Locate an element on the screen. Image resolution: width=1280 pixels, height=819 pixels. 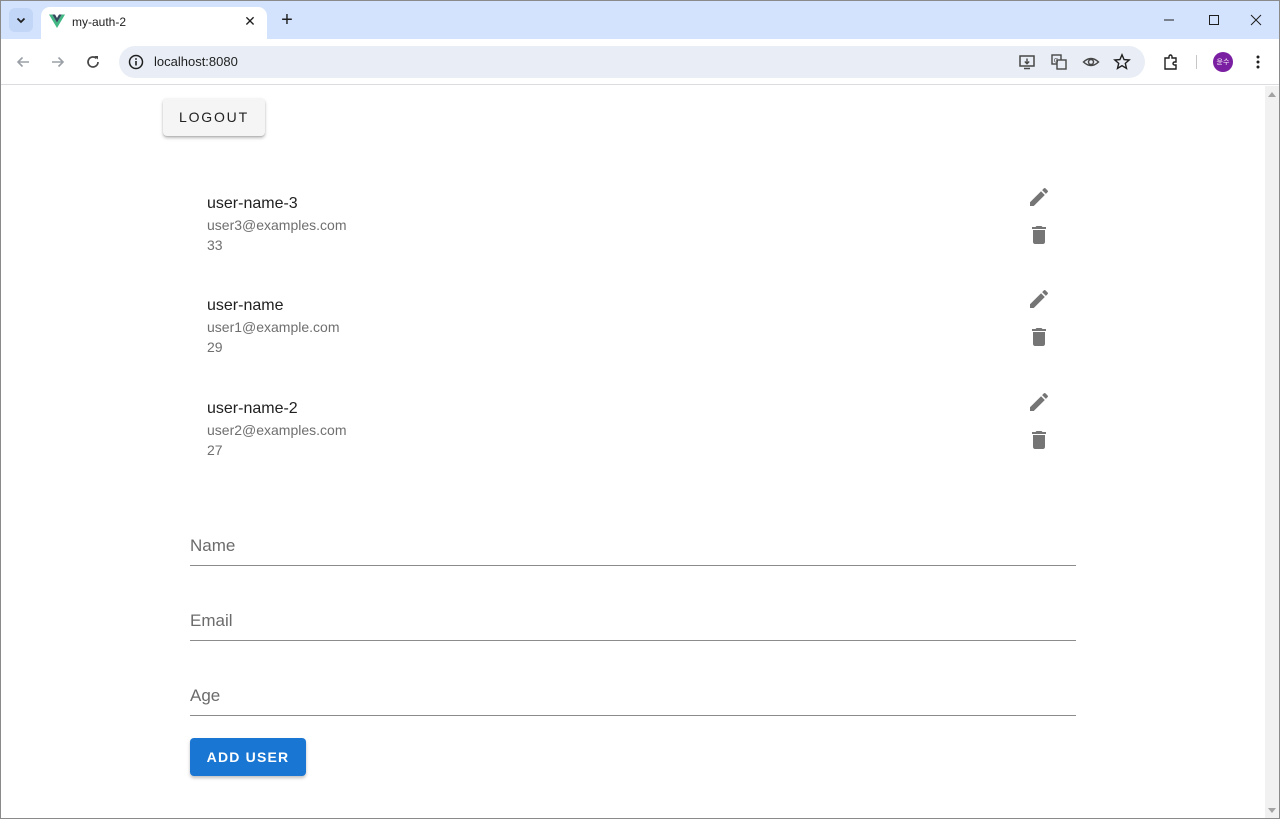
maximize-icon is located at coordinates (1214, 20).